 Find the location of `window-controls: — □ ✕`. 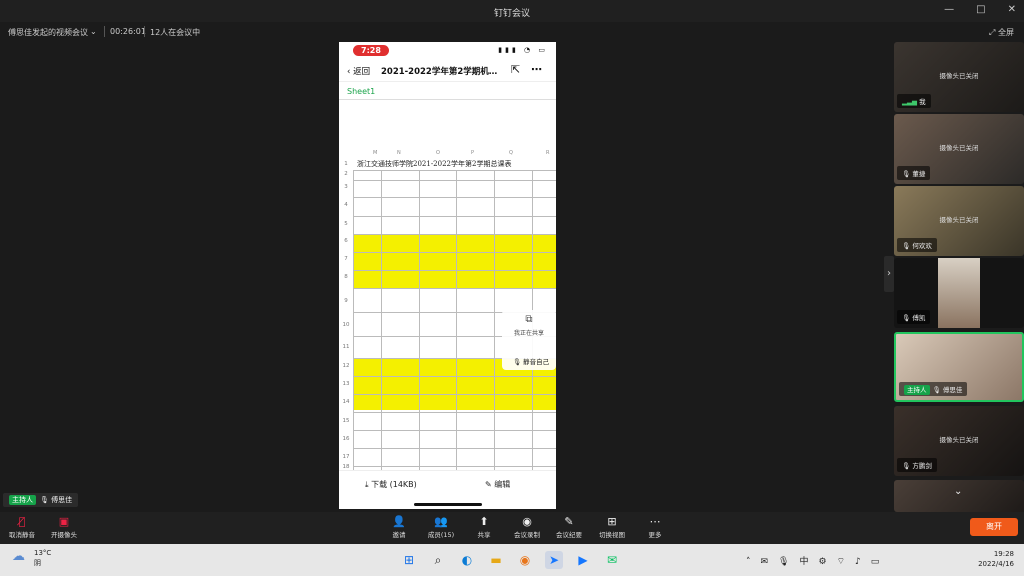

window-controls: — □ ✕ is located at coordinates (980, 9).